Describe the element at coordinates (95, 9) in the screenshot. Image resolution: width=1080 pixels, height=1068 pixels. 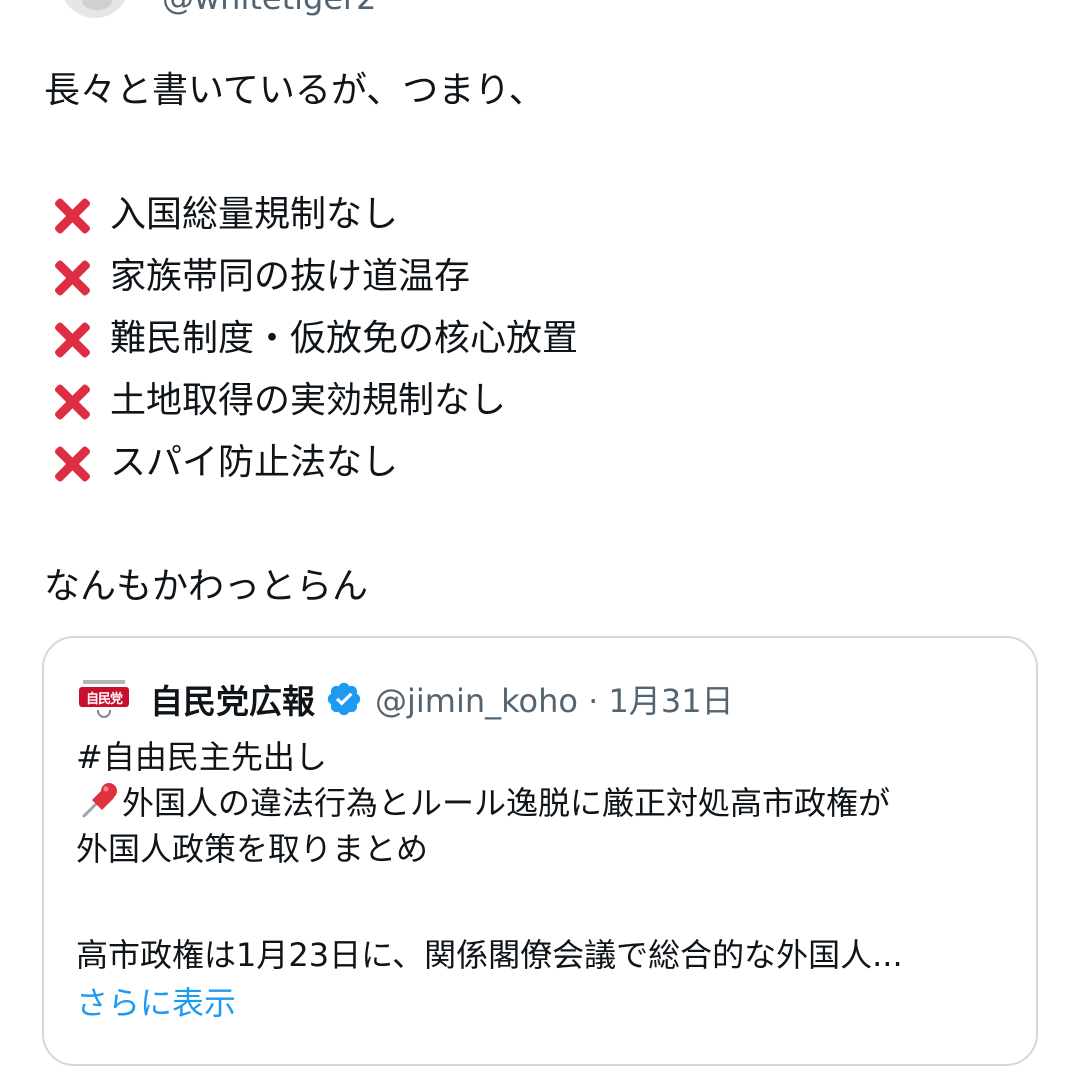
I see `avatar` at that location.